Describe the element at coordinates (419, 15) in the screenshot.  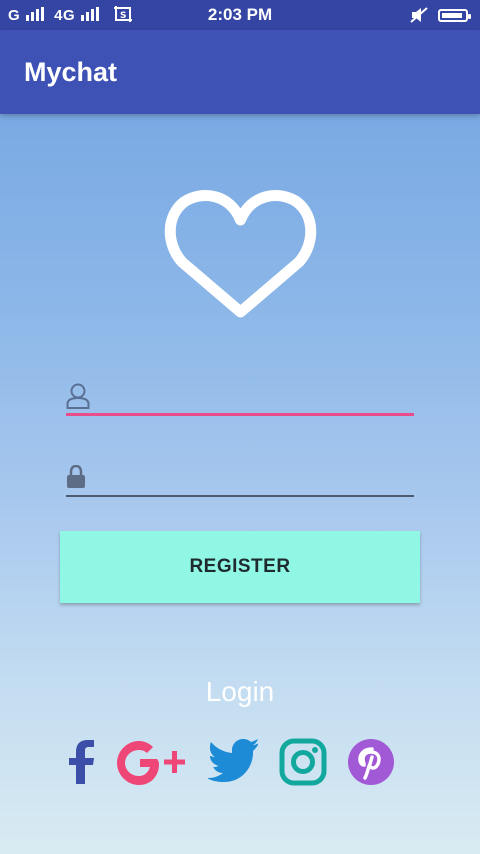
I see `mute-icon` at that location.